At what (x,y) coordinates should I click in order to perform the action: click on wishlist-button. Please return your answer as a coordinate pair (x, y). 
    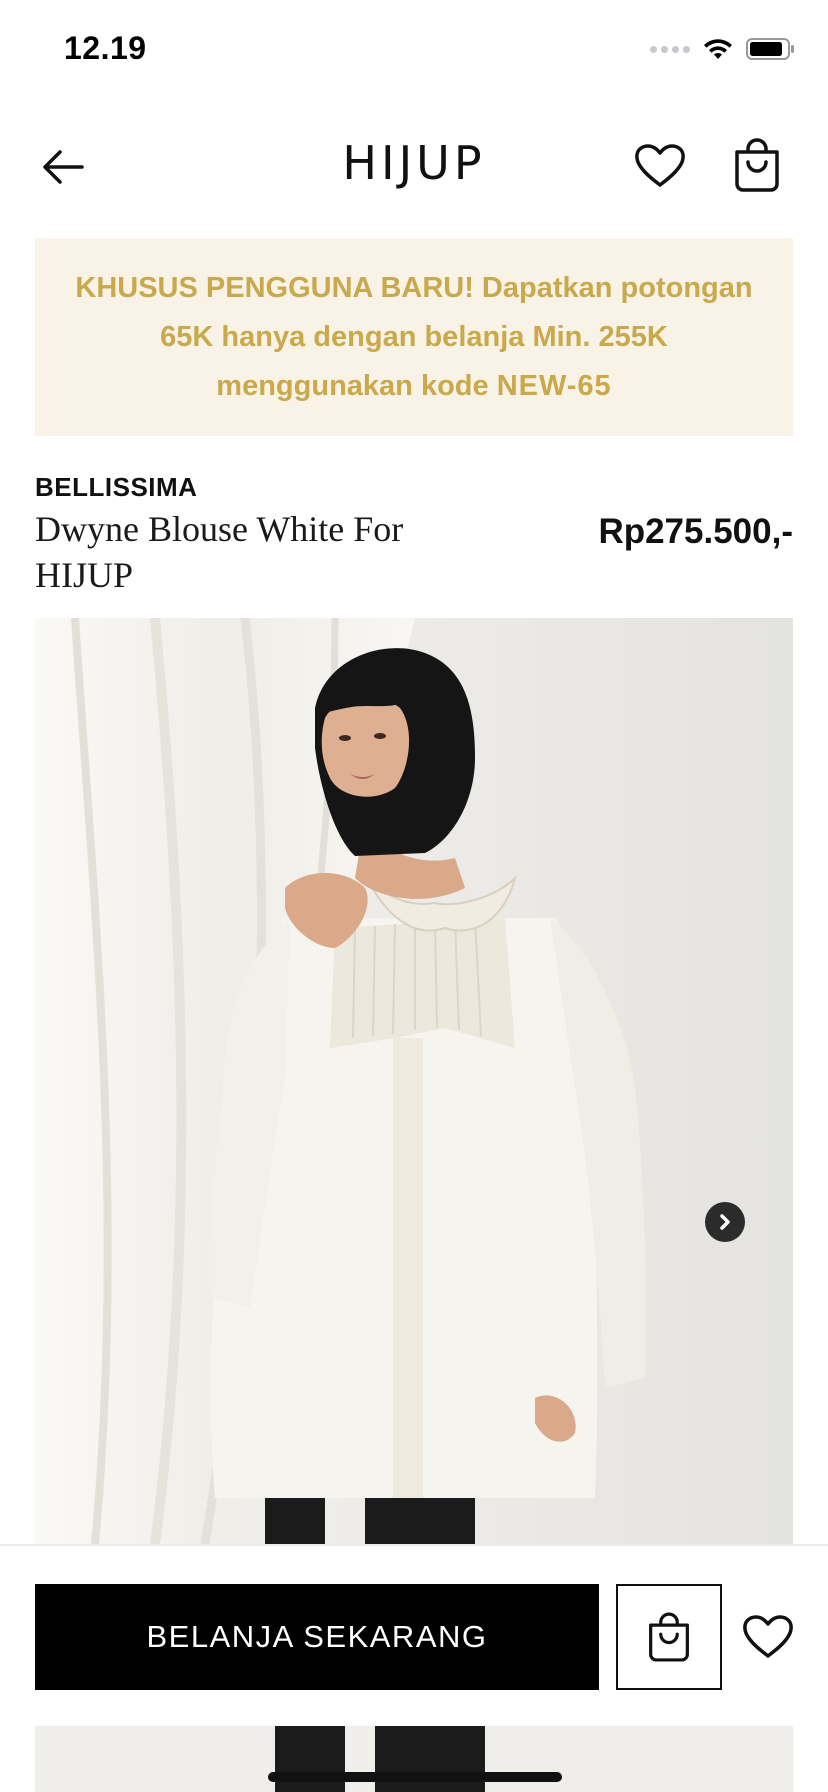
    Looking at the image, I should click on (660, 166).